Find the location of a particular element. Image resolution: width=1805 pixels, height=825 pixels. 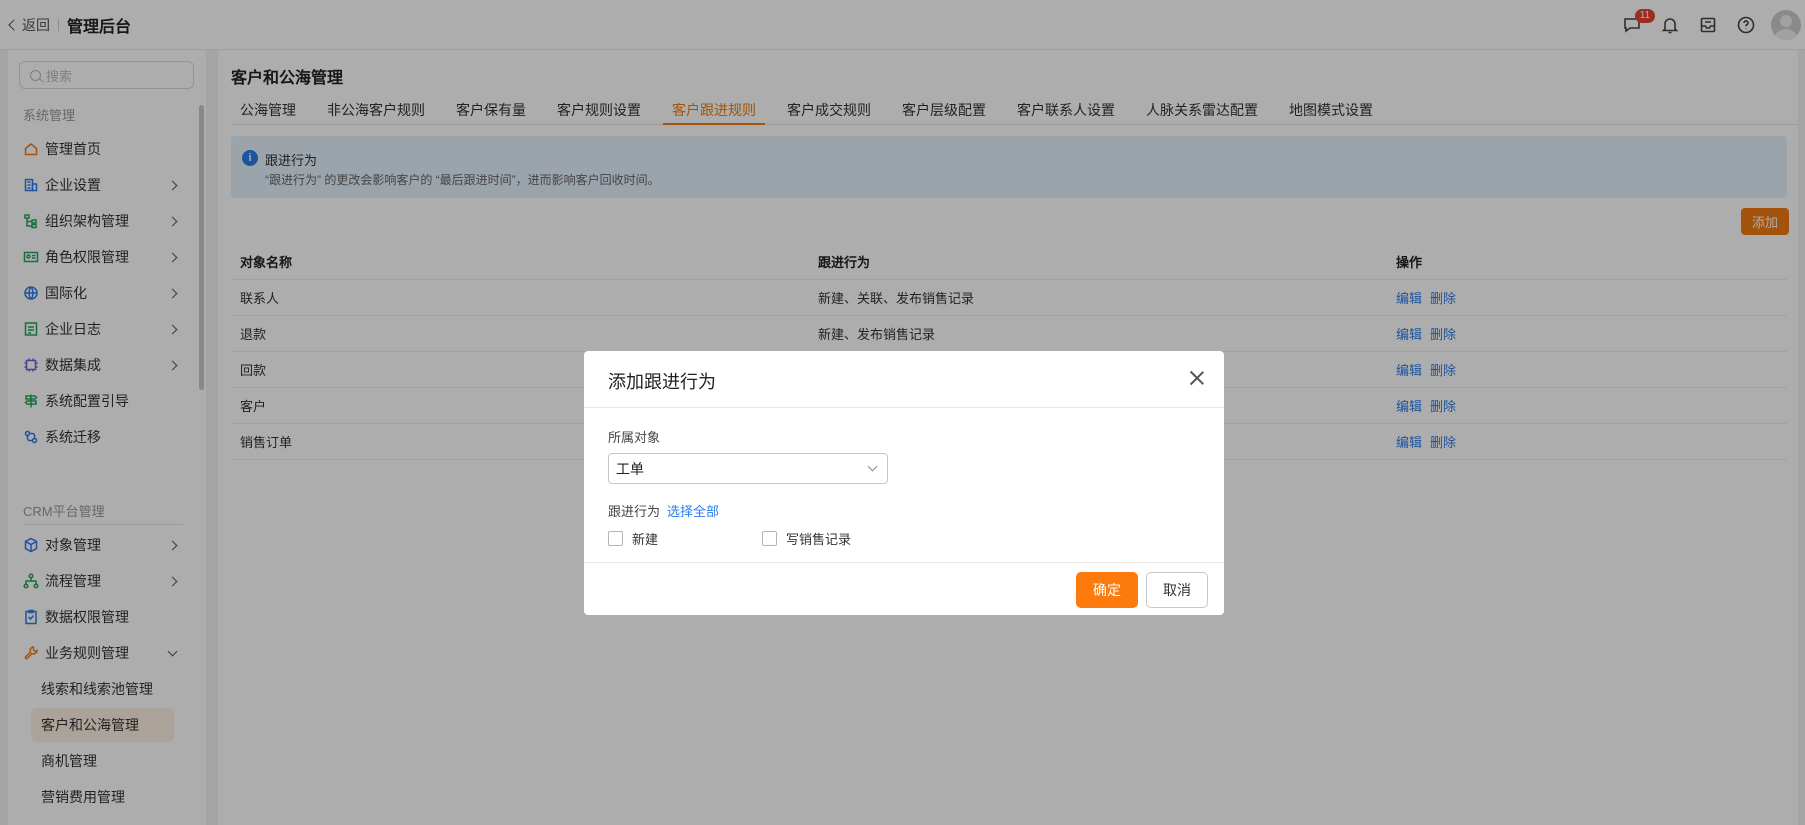

object-select-value: 工单 is located at coordinates (630, 468).